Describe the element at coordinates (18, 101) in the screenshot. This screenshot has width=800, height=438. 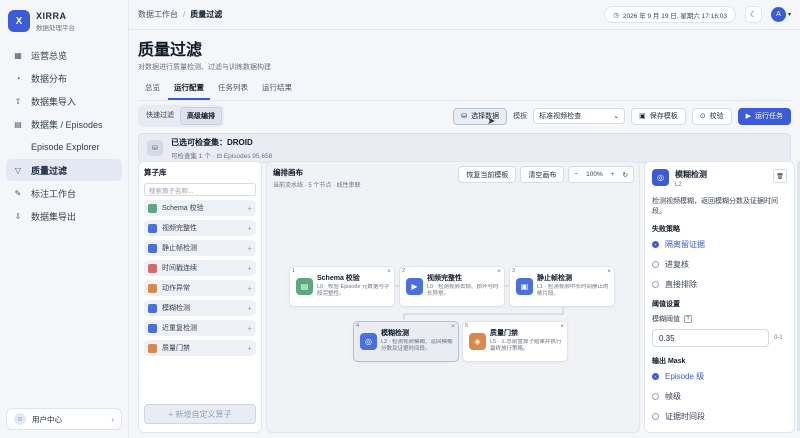
I see `upload-icon: ⇧` at that location.